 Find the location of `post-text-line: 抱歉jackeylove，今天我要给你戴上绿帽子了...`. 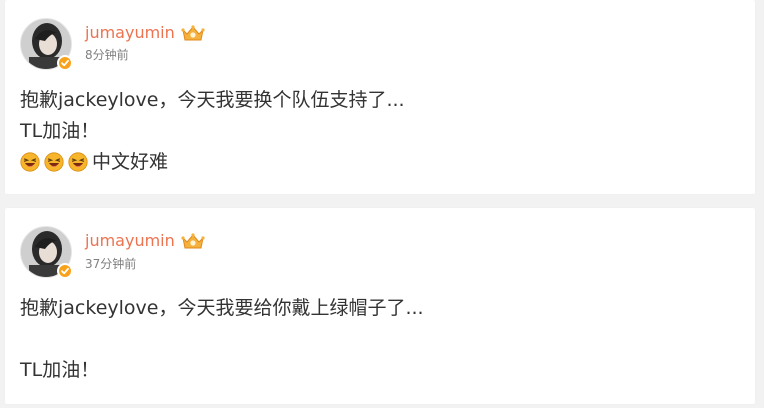

post-text-line: 抱歉jackeylove，今天我要给你戴上绿帽子了... is located at coordinates (222, 308).